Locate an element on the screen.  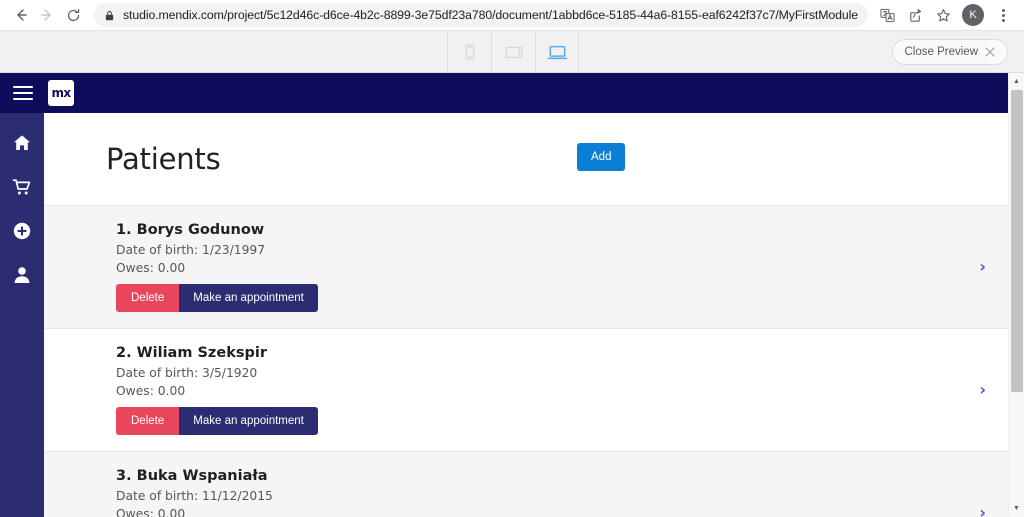
forward-icon is located at coordinates (47, 15).